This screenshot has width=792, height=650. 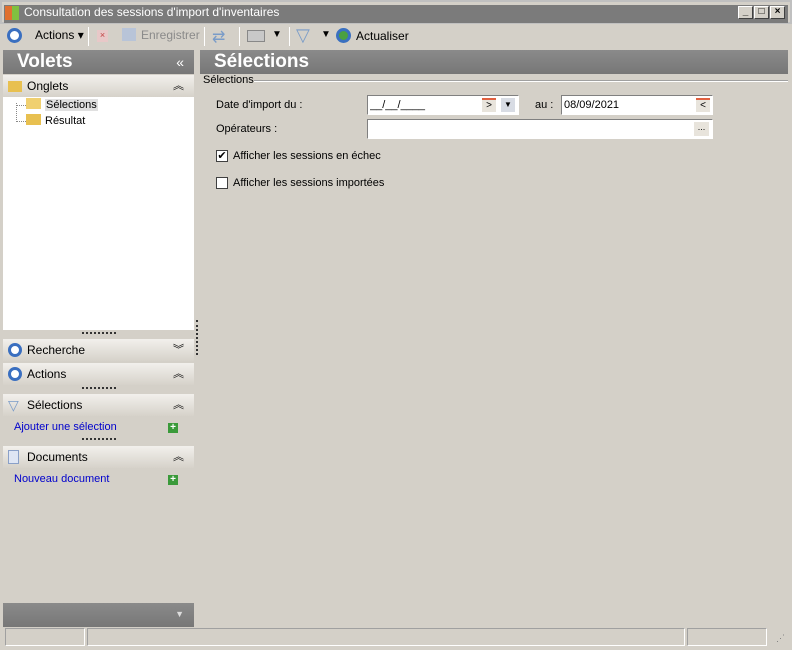 I want to click on selections-section-header: ▽ Sélections ︽, so click(x=98, y=405).